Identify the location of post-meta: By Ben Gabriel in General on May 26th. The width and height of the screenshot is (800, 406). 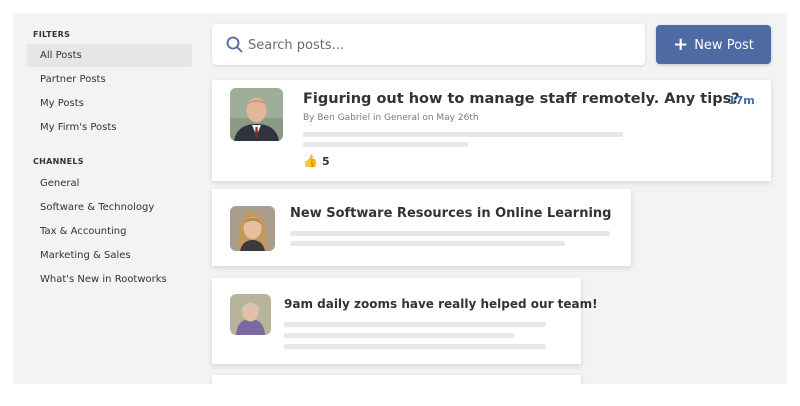
(391, 118).